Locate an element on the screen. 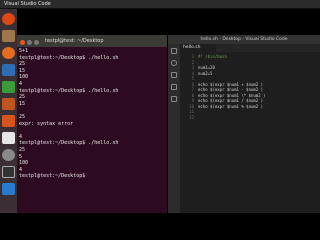 Image resolution: width=320 pixels, height=240 pixels. terminal-title: testpl@test: ~/Desktop is located at coordinates (74, 41).